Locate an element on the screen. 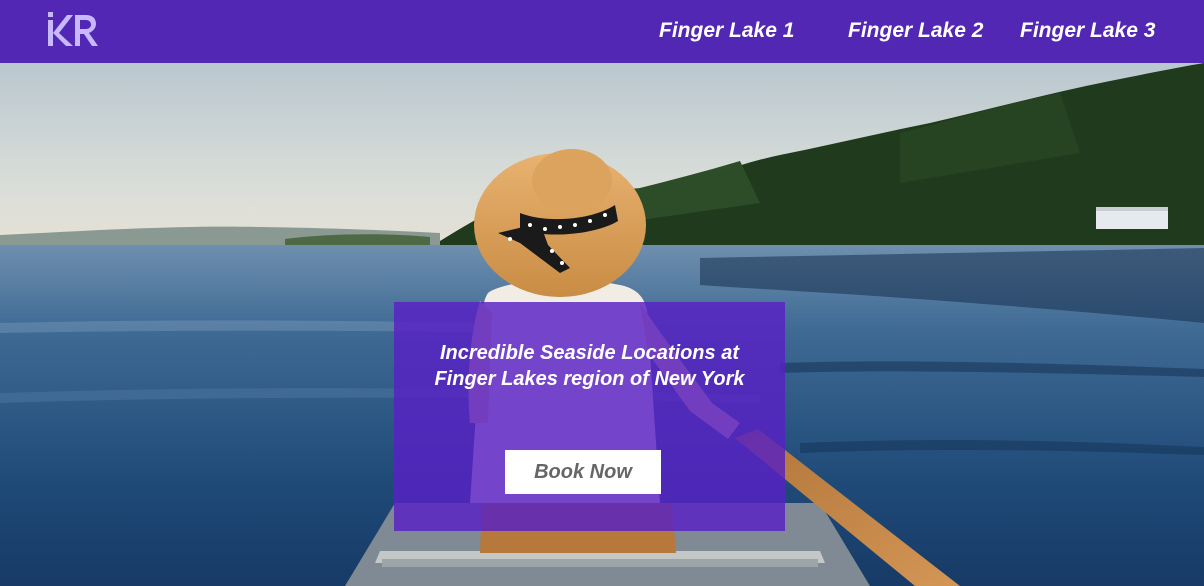  nav-link-finger-lake-2: Finger Lake 2 is located at coordinates (915, 31).